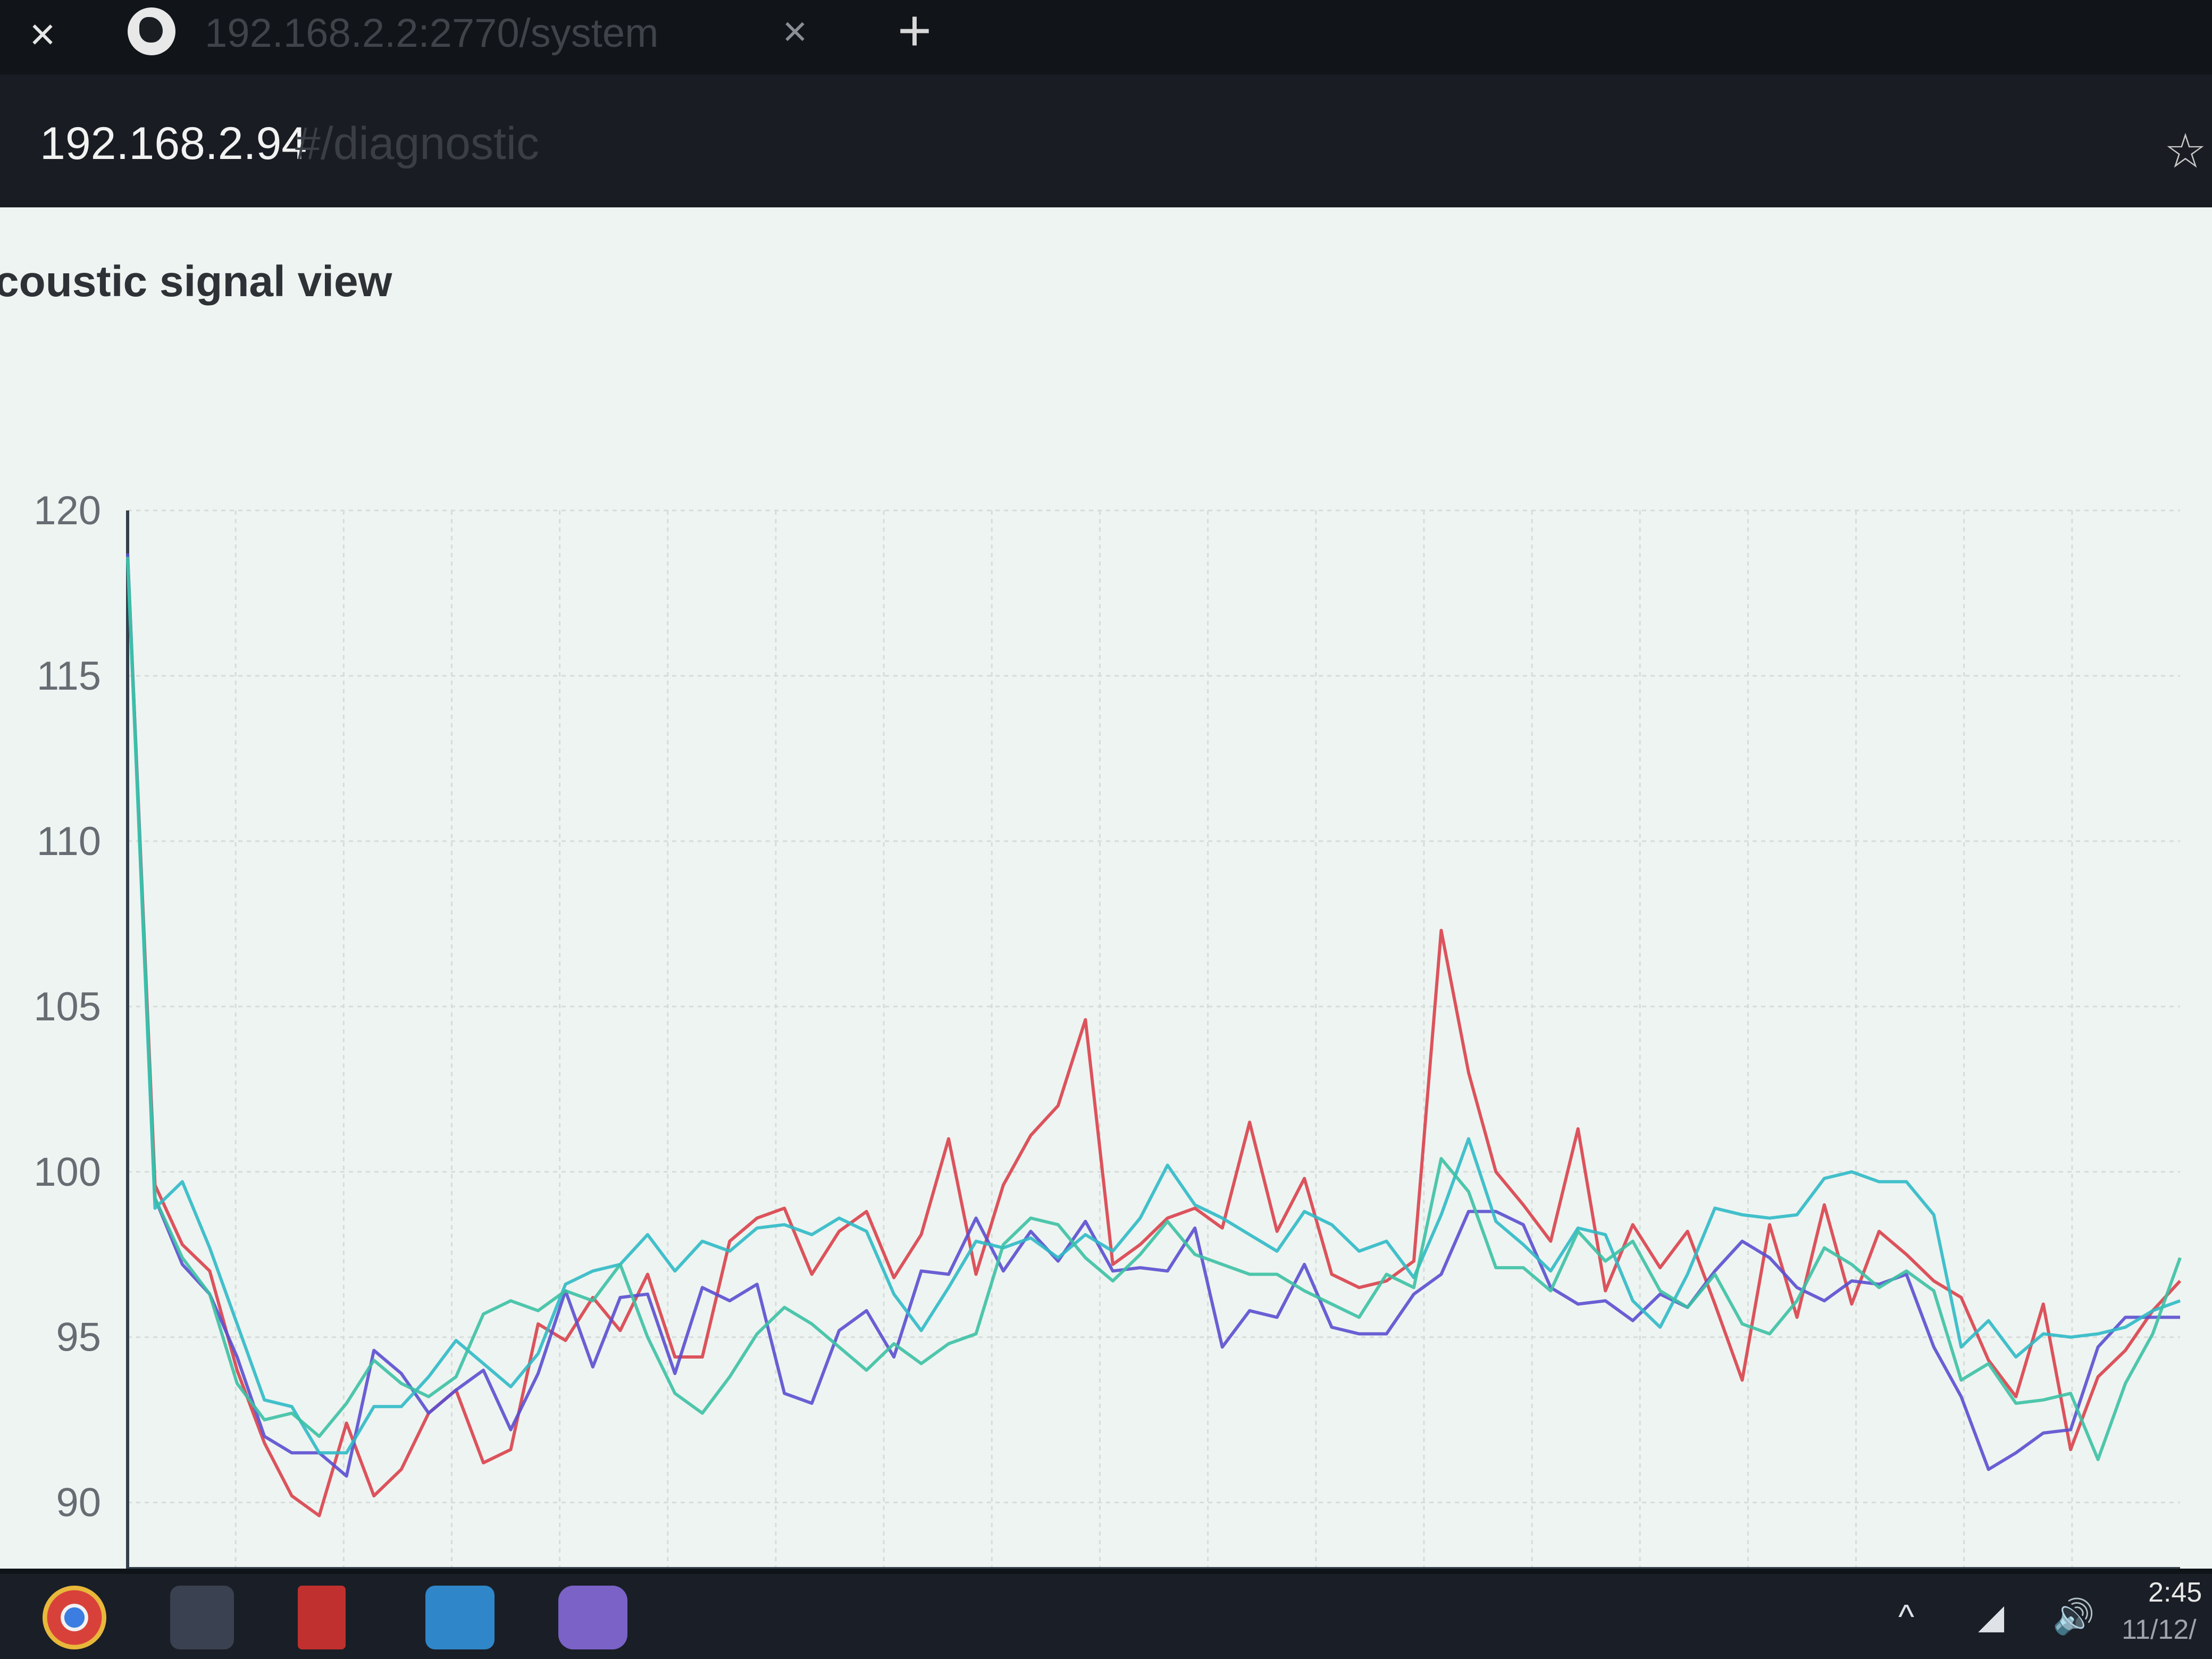 Image resolution: width=2212 pixels, height=1659 pixels. What do you see at coordinates (914, 32) in the screenshot?
I see `new-tab-button: +` at bounding box center [914, 32].